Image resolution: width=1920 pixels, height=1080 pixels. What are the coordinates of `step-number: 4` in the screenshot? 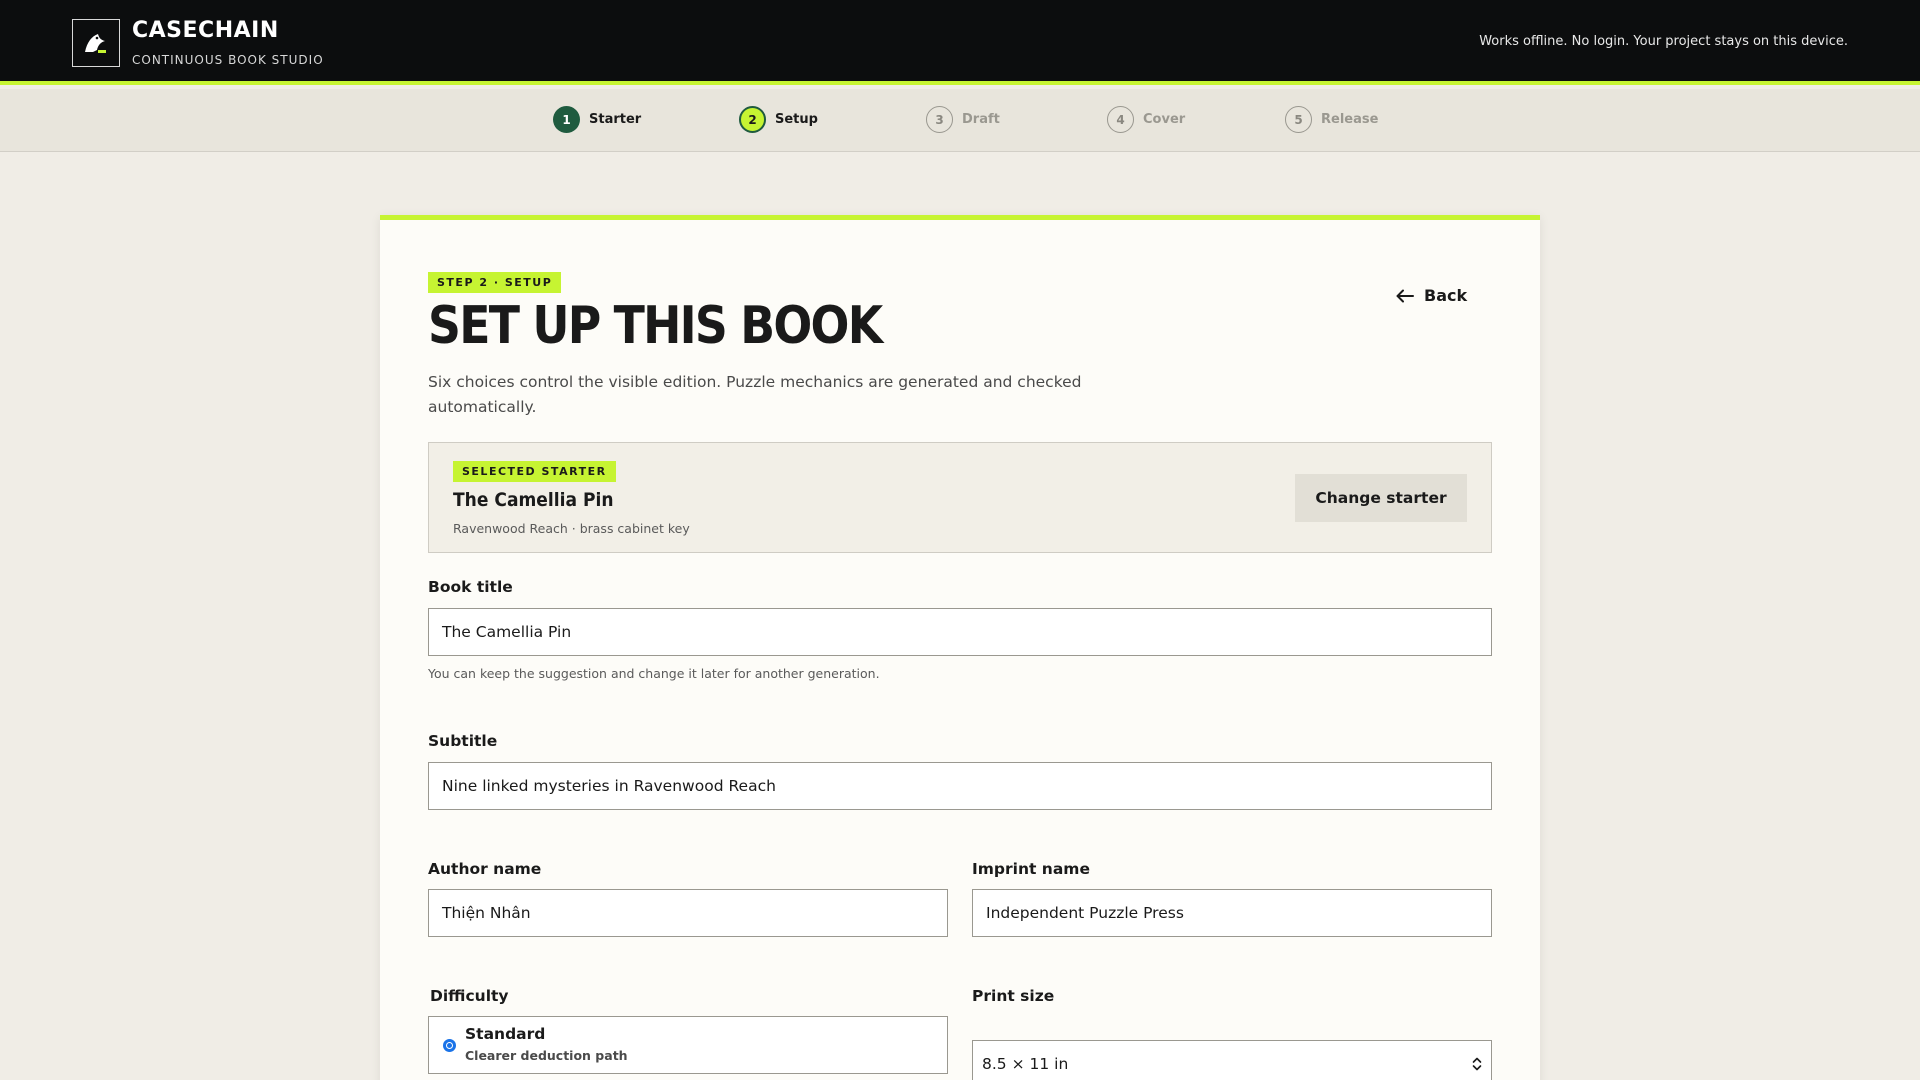 It's located at (1120, 119).